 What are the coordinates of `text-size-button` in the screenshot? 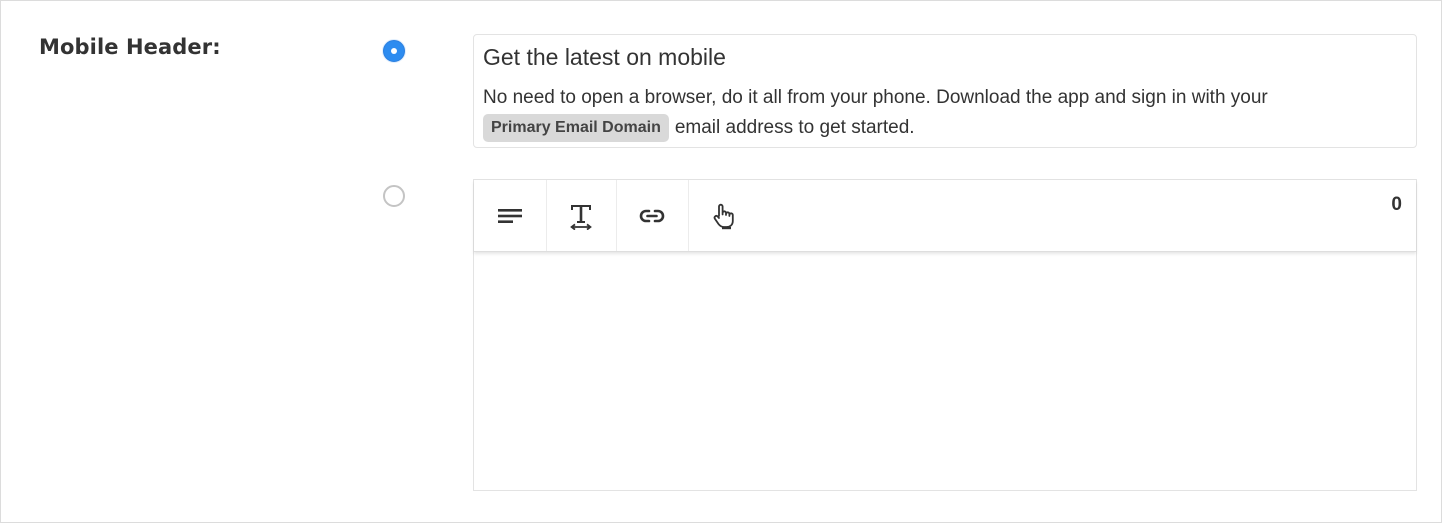 It's located at (581, 215).